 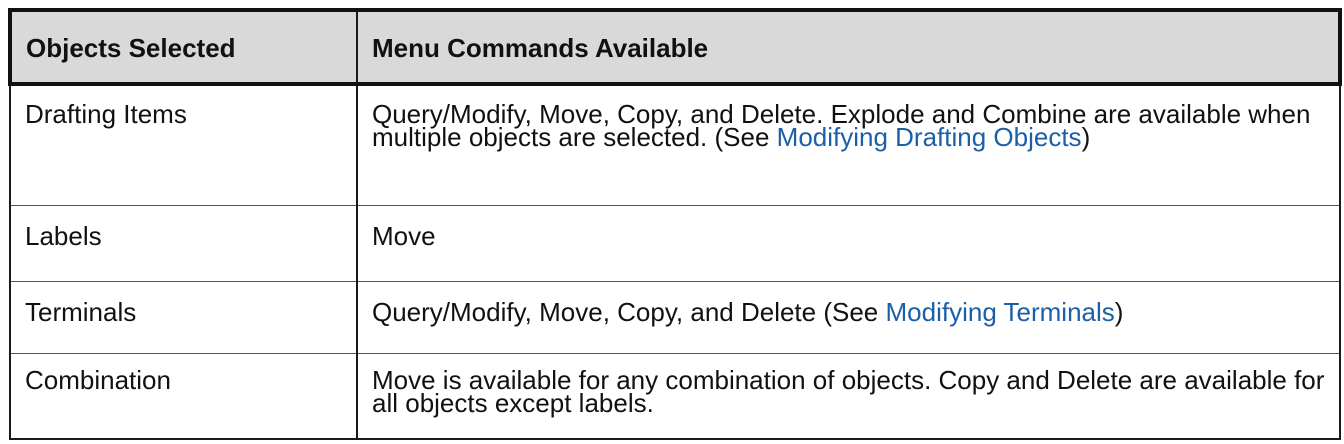 I want to click on commands-text: Move, so click(x=404, y=235).